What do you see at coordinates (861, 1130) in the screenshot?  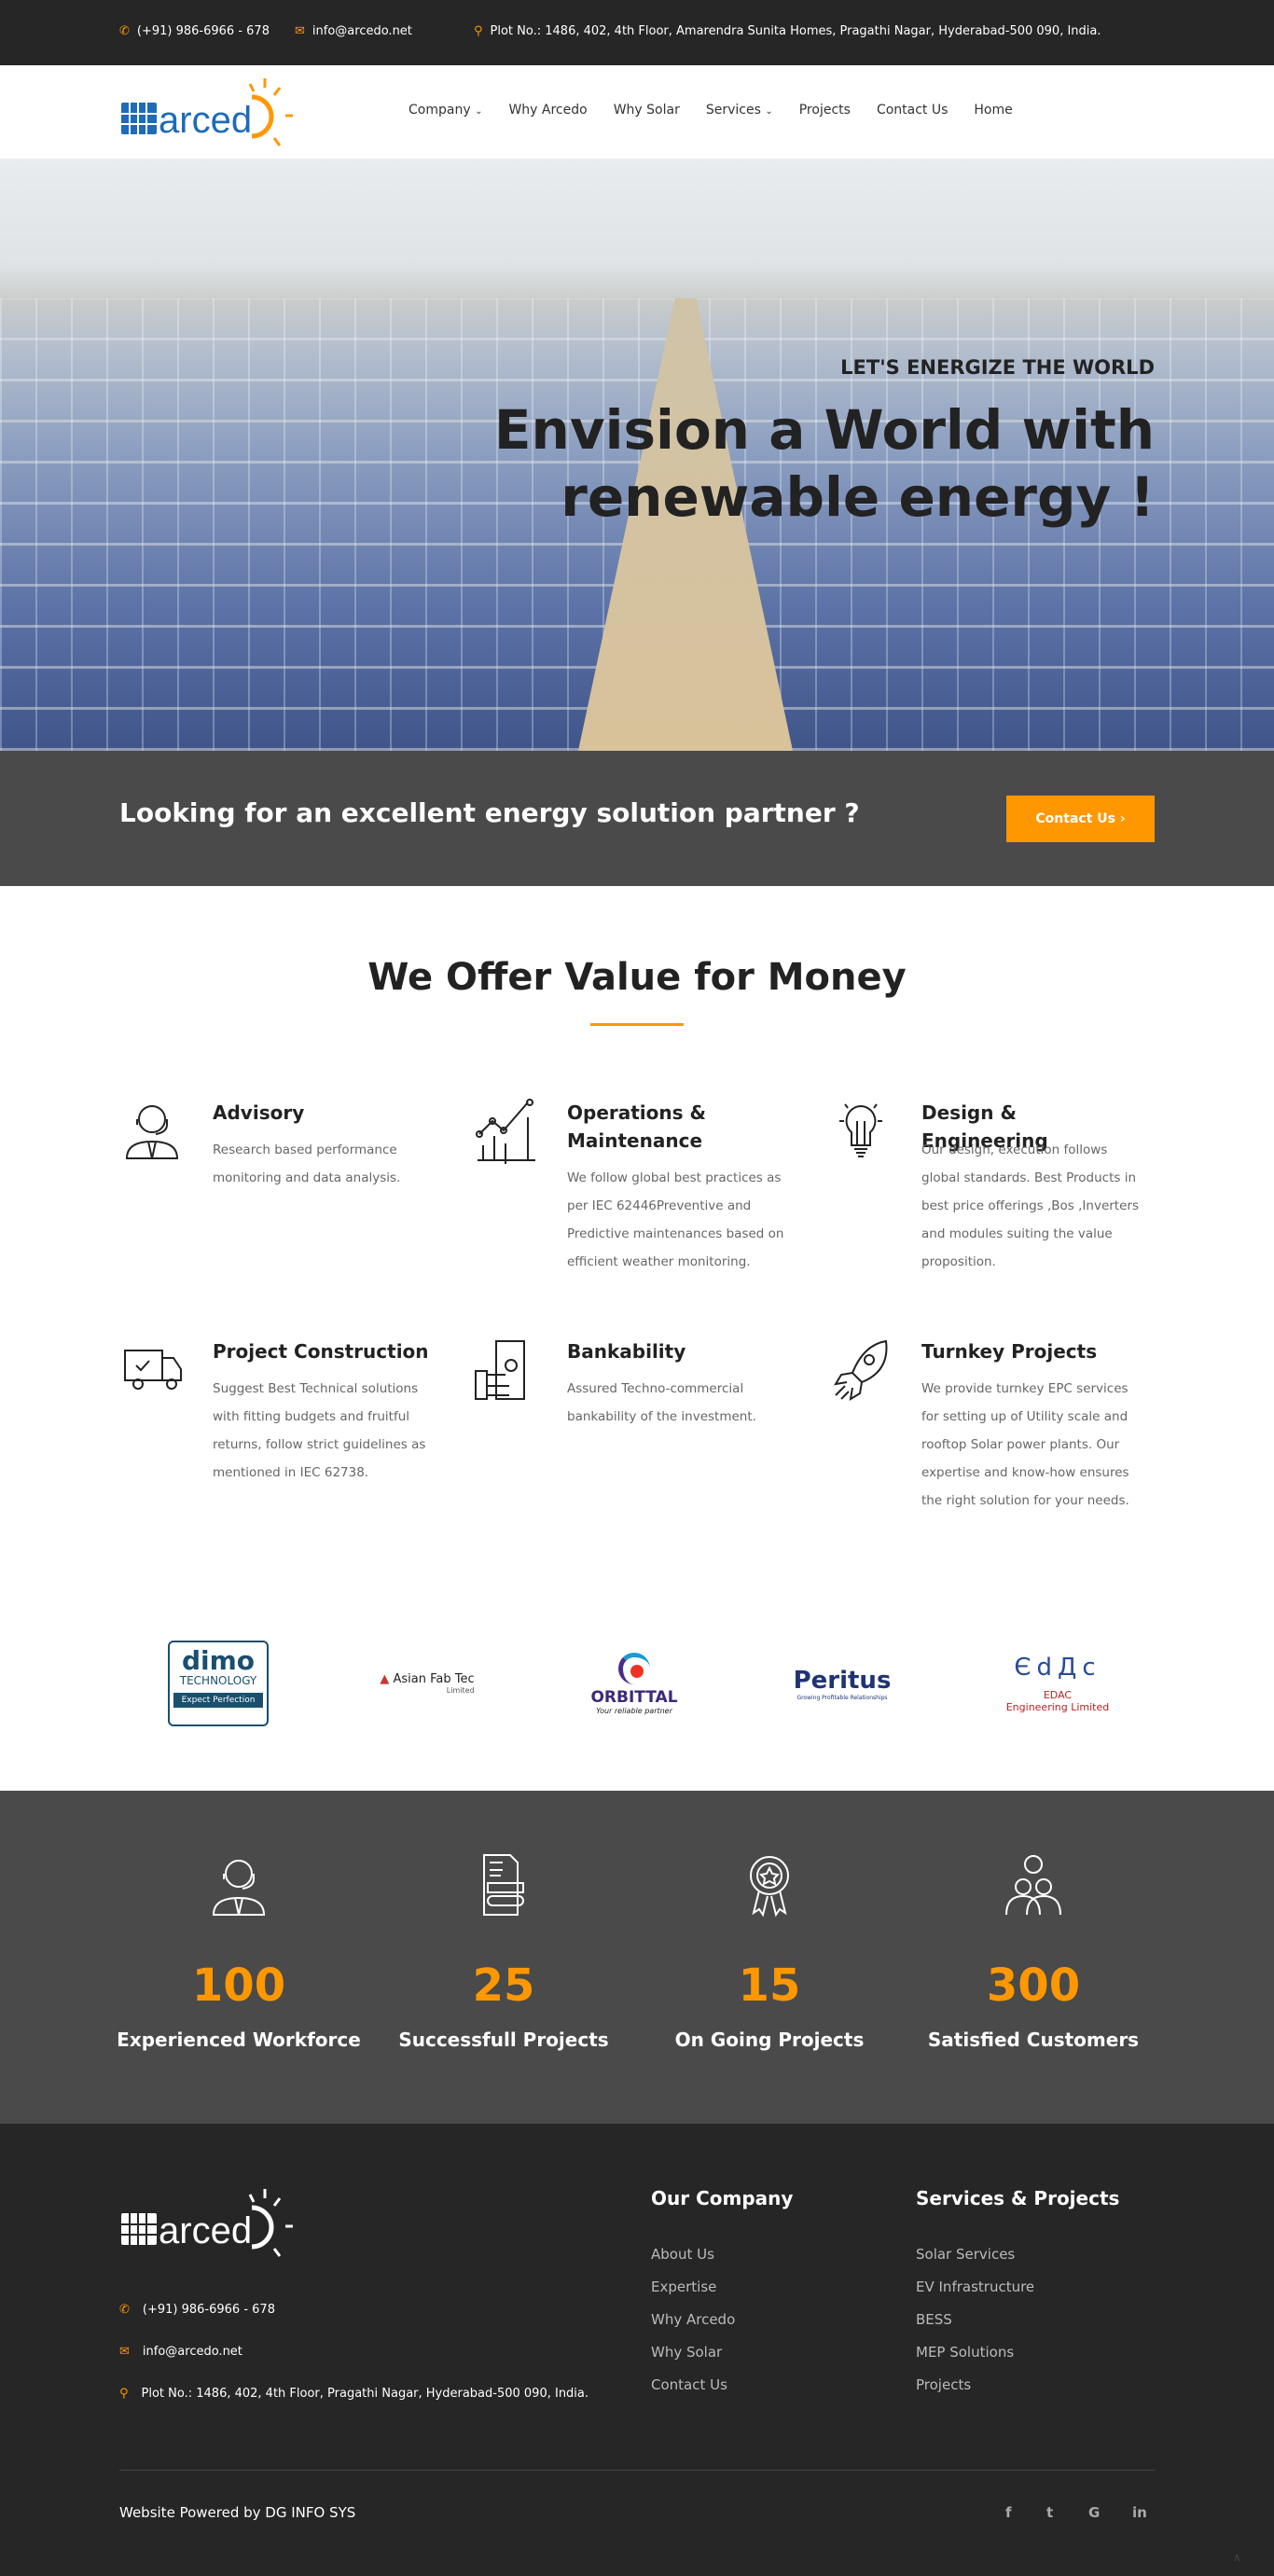 I see `lightbulb-icon` at bounding box center [861, 1130].